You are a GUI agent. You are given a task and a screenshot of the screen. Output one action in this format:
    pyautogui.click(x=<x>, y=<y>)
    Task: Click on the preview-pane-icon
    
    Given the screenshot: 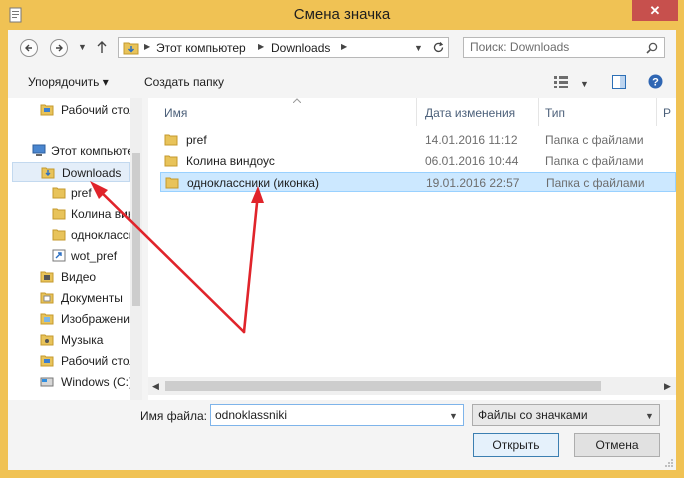 What is the action you would take?
    pyautogui.click(x=619, y=82)
    